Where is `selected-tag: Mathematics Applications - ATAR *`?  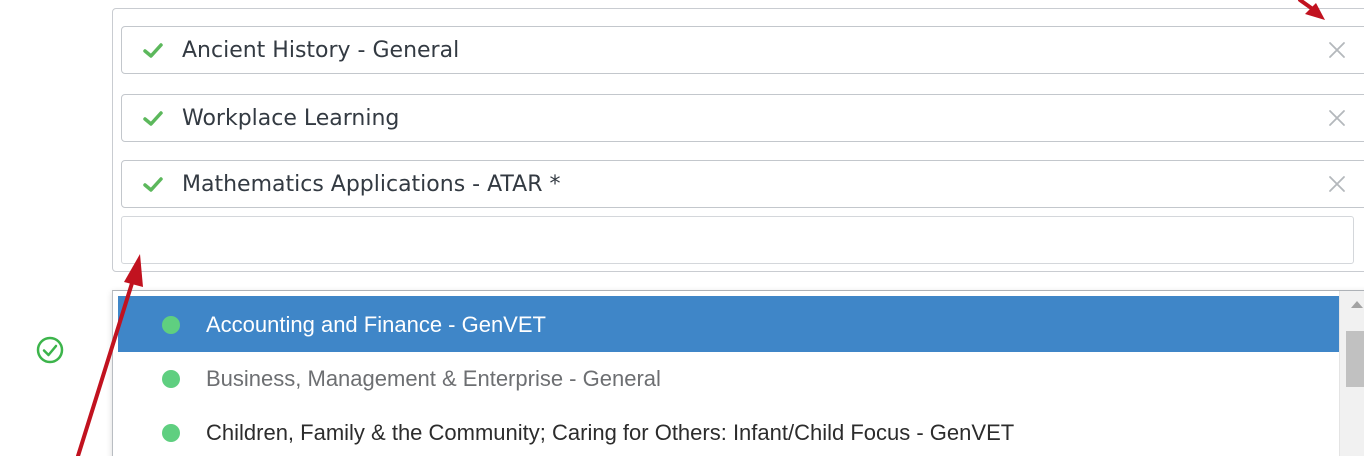
selected-tag: Mathematics Applications - ATAR * is located at coordinates (742, 184).